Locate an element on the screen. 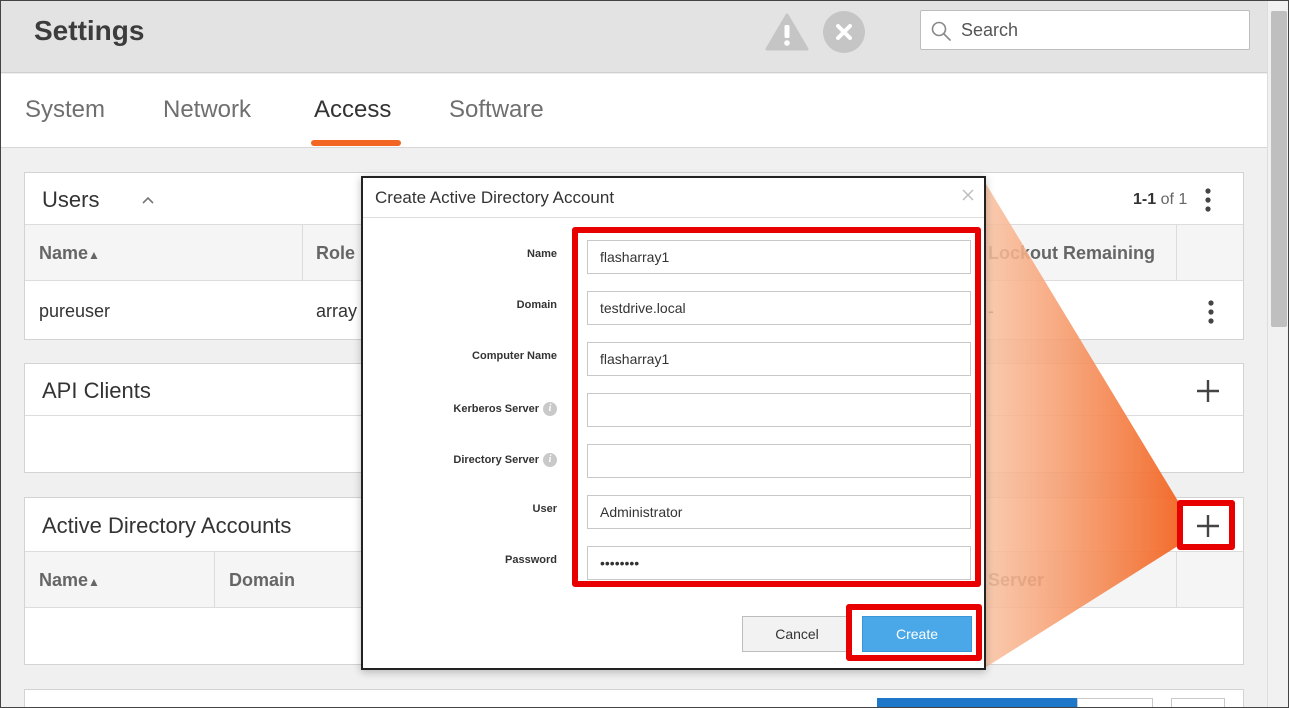 Image resolution: width=1289 pixels, height=708 pixels. users-title: Users is located at coordinates (71, 199).